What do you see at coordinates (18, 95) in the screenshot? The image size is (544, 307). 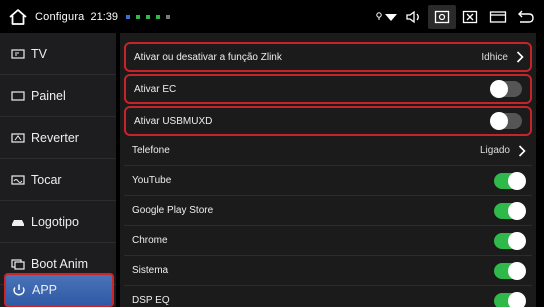 I see `panel-icon` at bounding box center [18, 95].